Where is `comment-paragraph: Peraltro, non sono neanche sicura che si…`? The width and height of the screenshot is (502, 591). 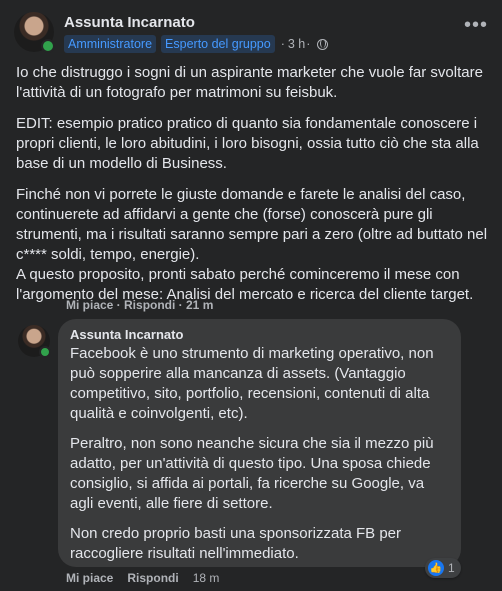 comment-paragraph: Peraltro, non sono neanche sicura che si… is located at coordinates (252, 473).